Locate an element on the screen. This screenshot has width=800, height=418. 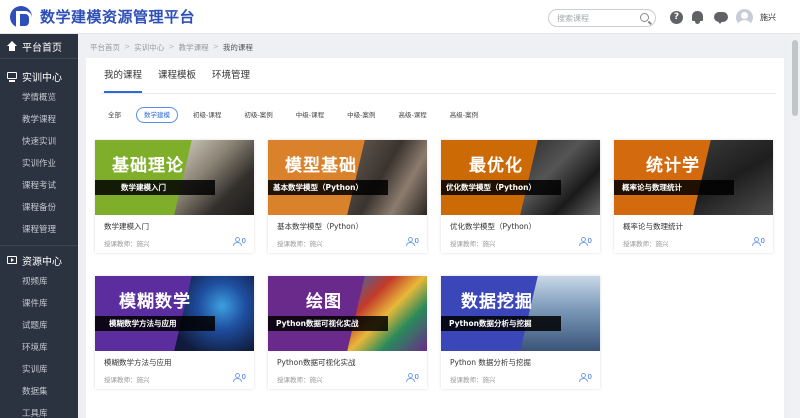
course-cover: 模型基础 基本数学模型（Python） is located at coordinates (347, 177).